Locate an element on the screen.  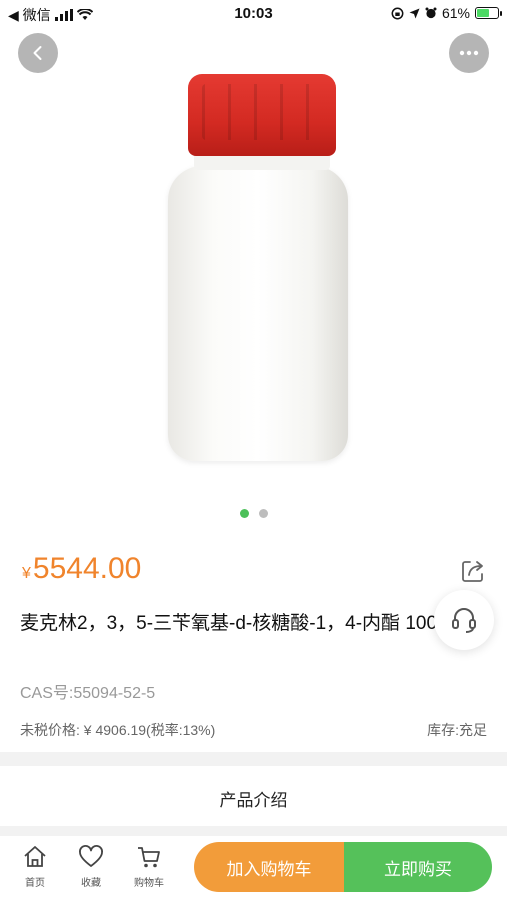
heart-icon is located at coordinates (91, 856).